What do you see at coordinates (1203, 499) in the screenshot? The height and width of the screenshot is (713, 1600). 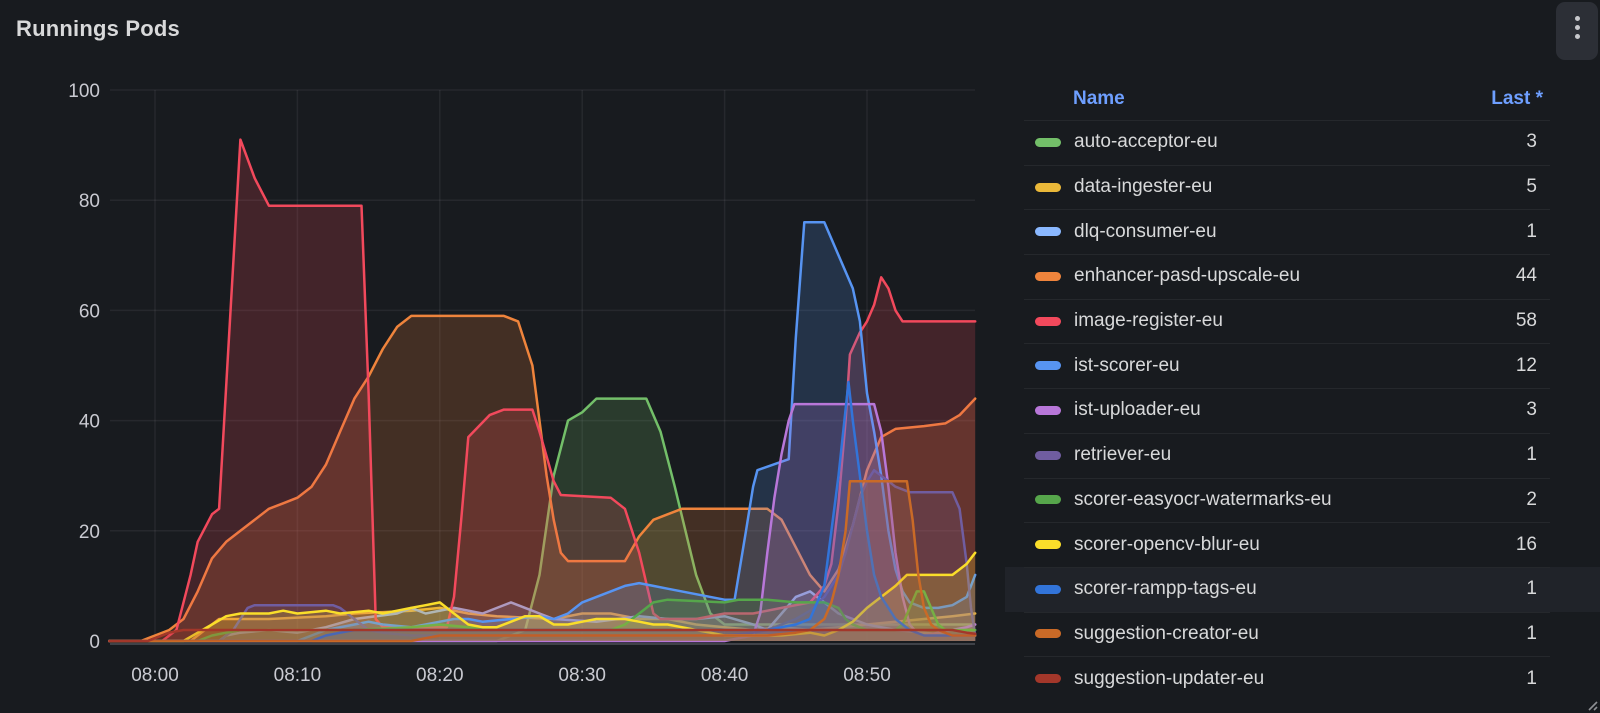 I see `legend-series-name: scorer-easyocr-watermarks-eu` at bounding box center [1203, 499].